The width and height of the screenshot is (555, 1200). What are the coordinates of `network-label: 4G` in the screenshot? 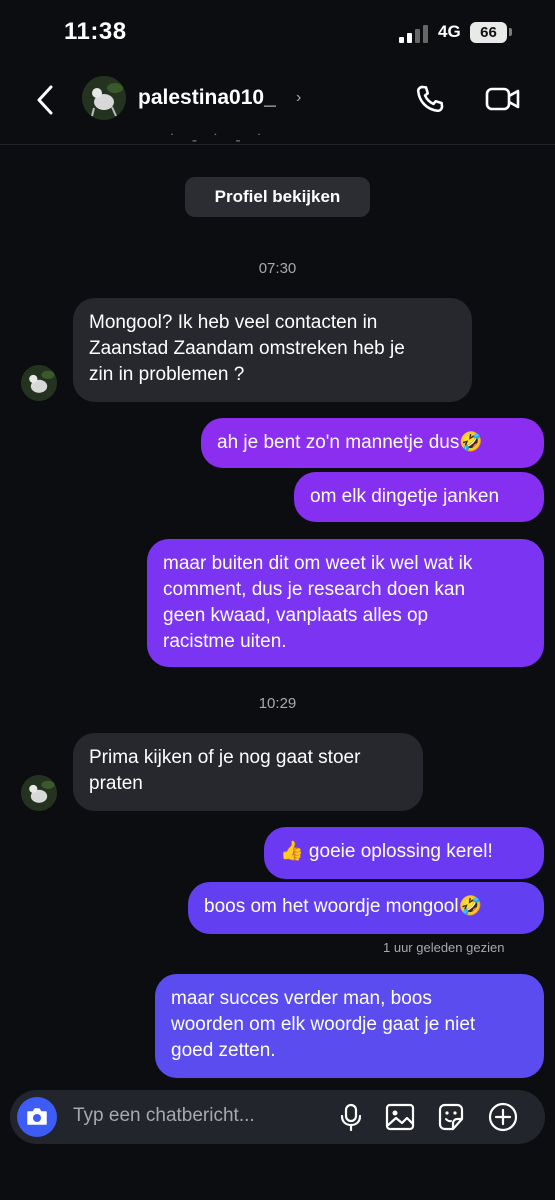 It's located at (449, 31).